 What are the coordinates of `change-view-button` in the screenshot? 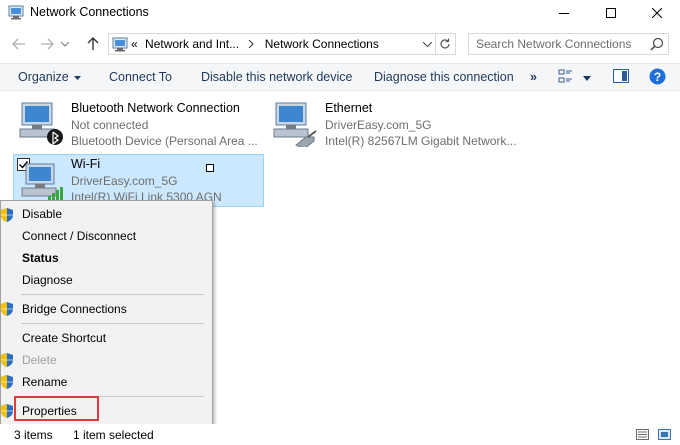 It's located at (566, 78).